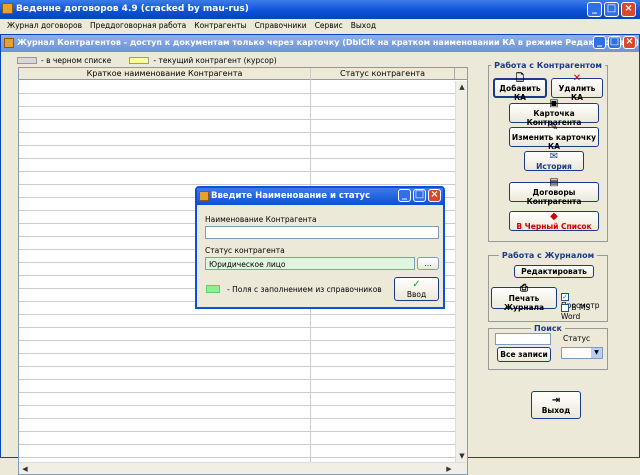 This screenshot has height=475, width=640. What do you see at coordinates (554, 113) in the screenshot?
I see `card-button: ▣ Карточка Контрагента` at bounding box center [554, 113].